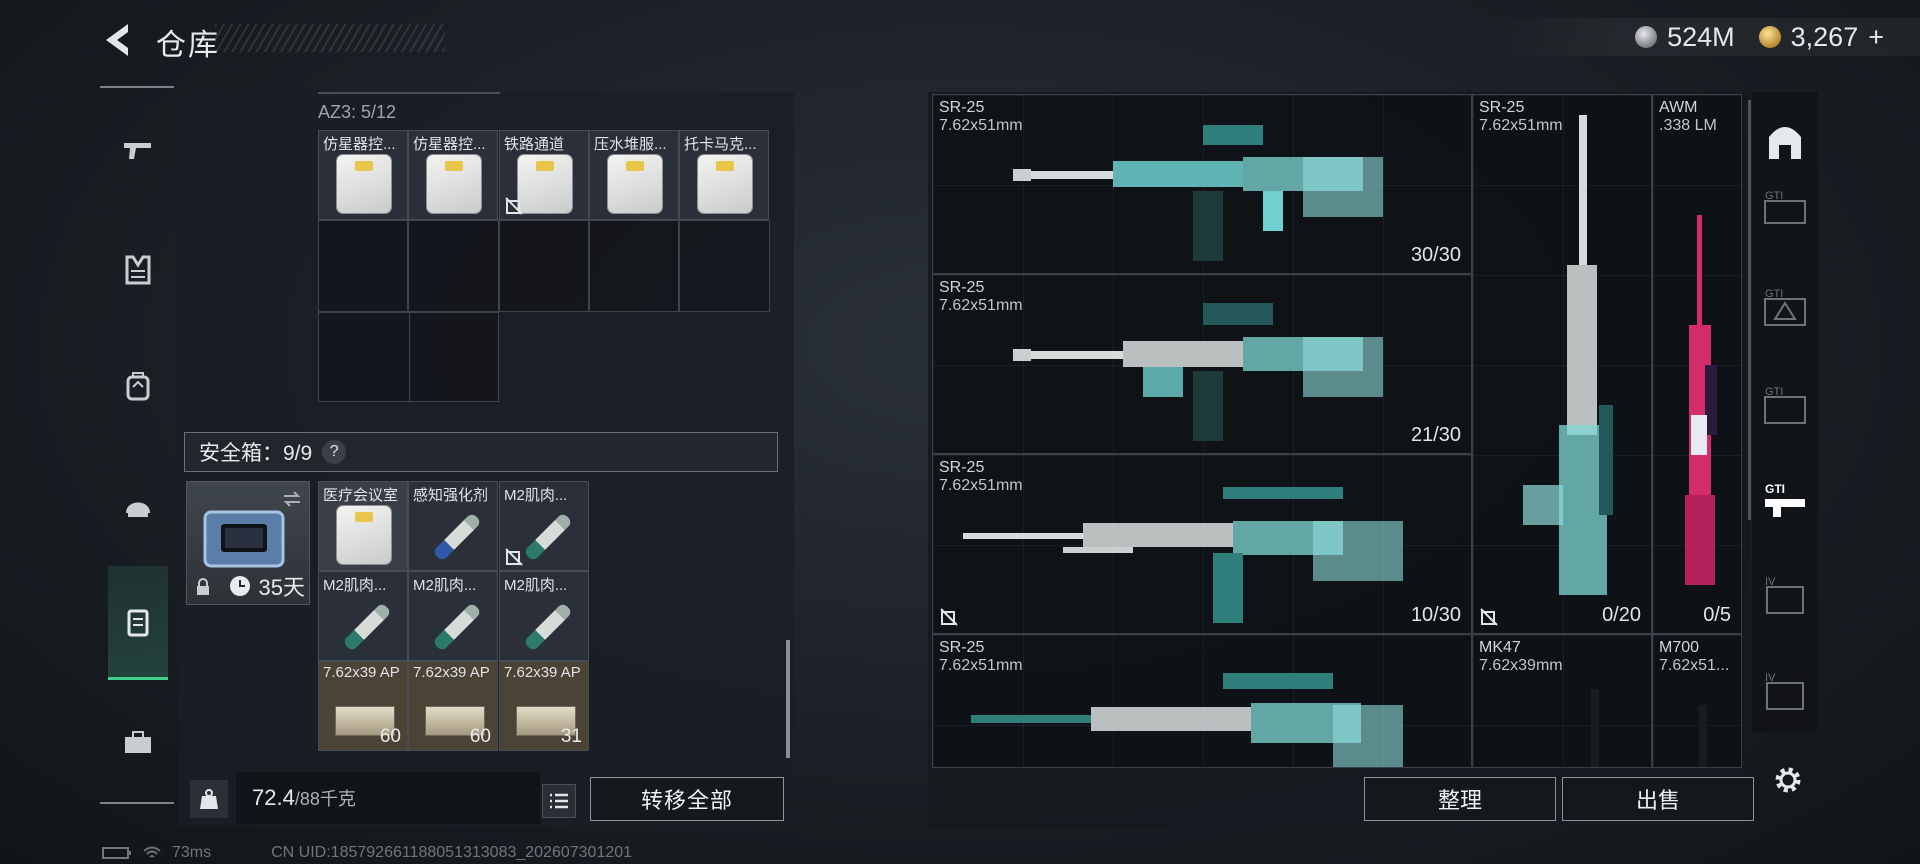 This screenshot has width=1920, height=864. I want to click on gti-warning-icon: GTI, so click(1785, 307).